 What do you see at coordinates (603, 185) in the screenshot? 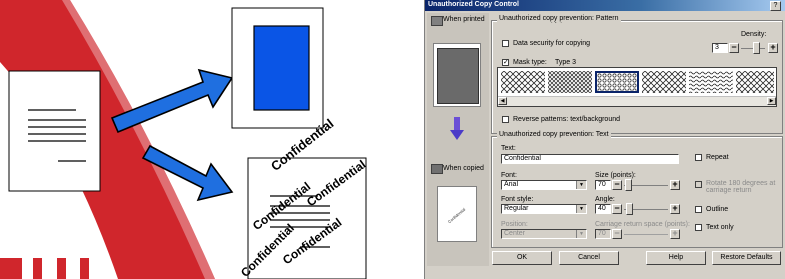
I see `size-value: 70` at bounding box center [603, 185].